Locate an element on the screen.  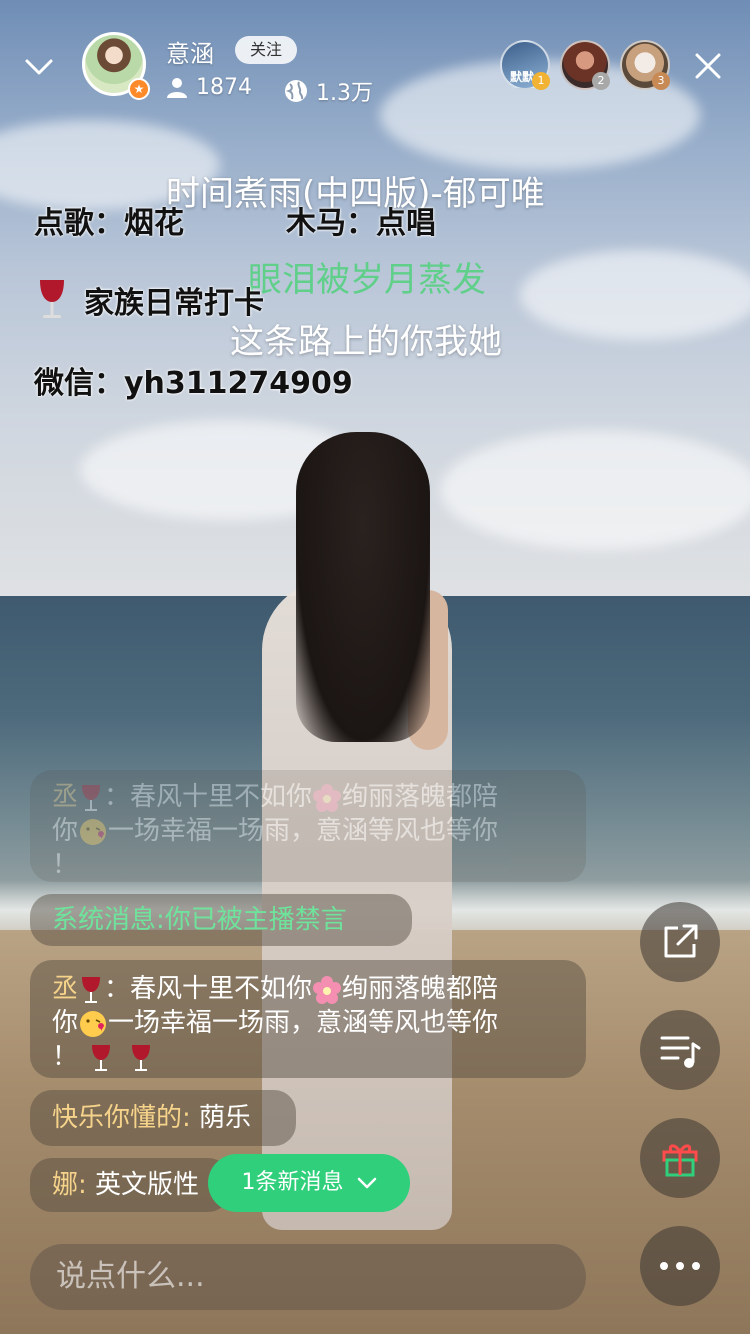
top-viewer-avatar-text: 默默 is located at coordinates (522, 77).